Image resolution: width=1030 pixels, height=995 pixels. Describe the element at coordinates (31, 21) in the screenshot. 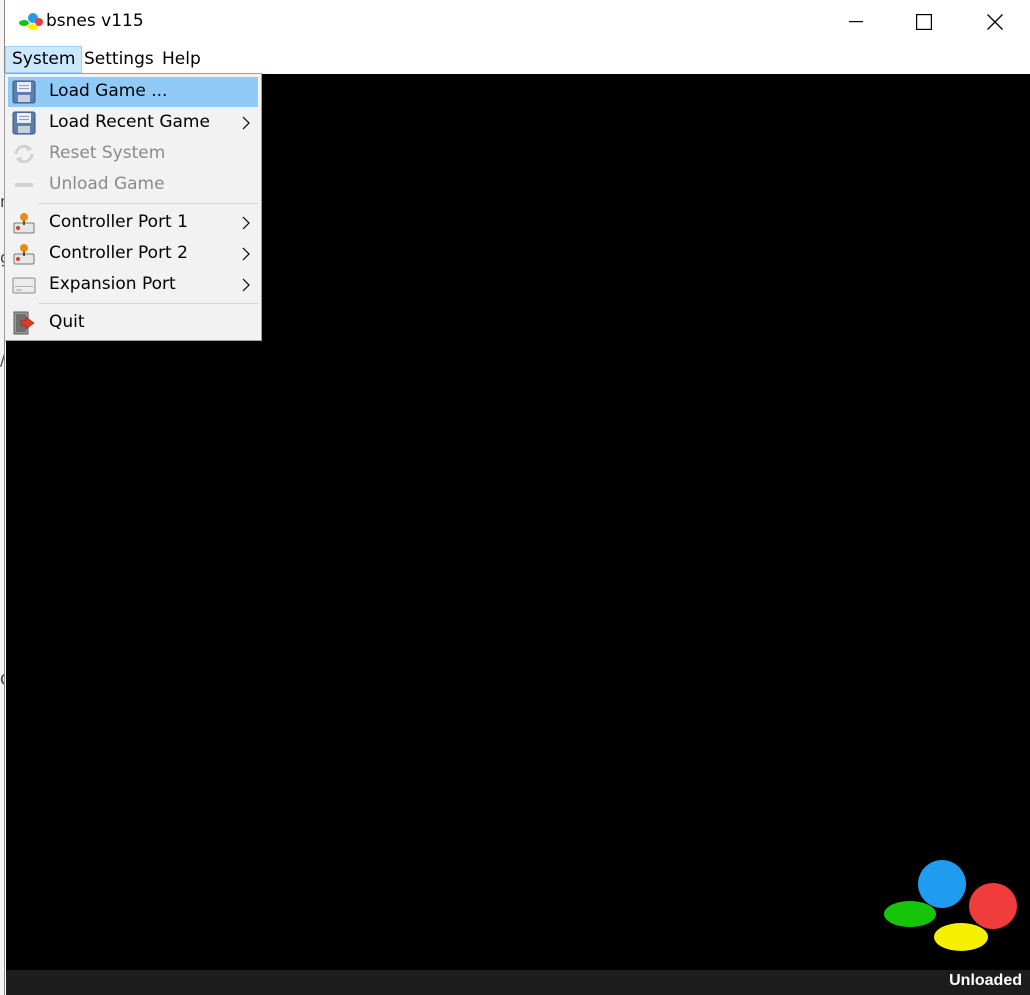

I see `bsnes-logo-icon` at that location.